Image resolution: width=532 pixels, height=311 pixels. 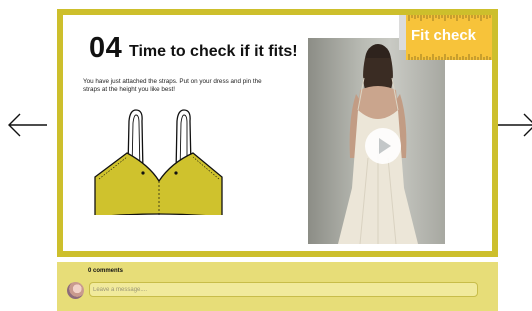 What do you see at coordinates (75, 290) in the screenshot?
I see `avatar` at bounding box center [75, 290].